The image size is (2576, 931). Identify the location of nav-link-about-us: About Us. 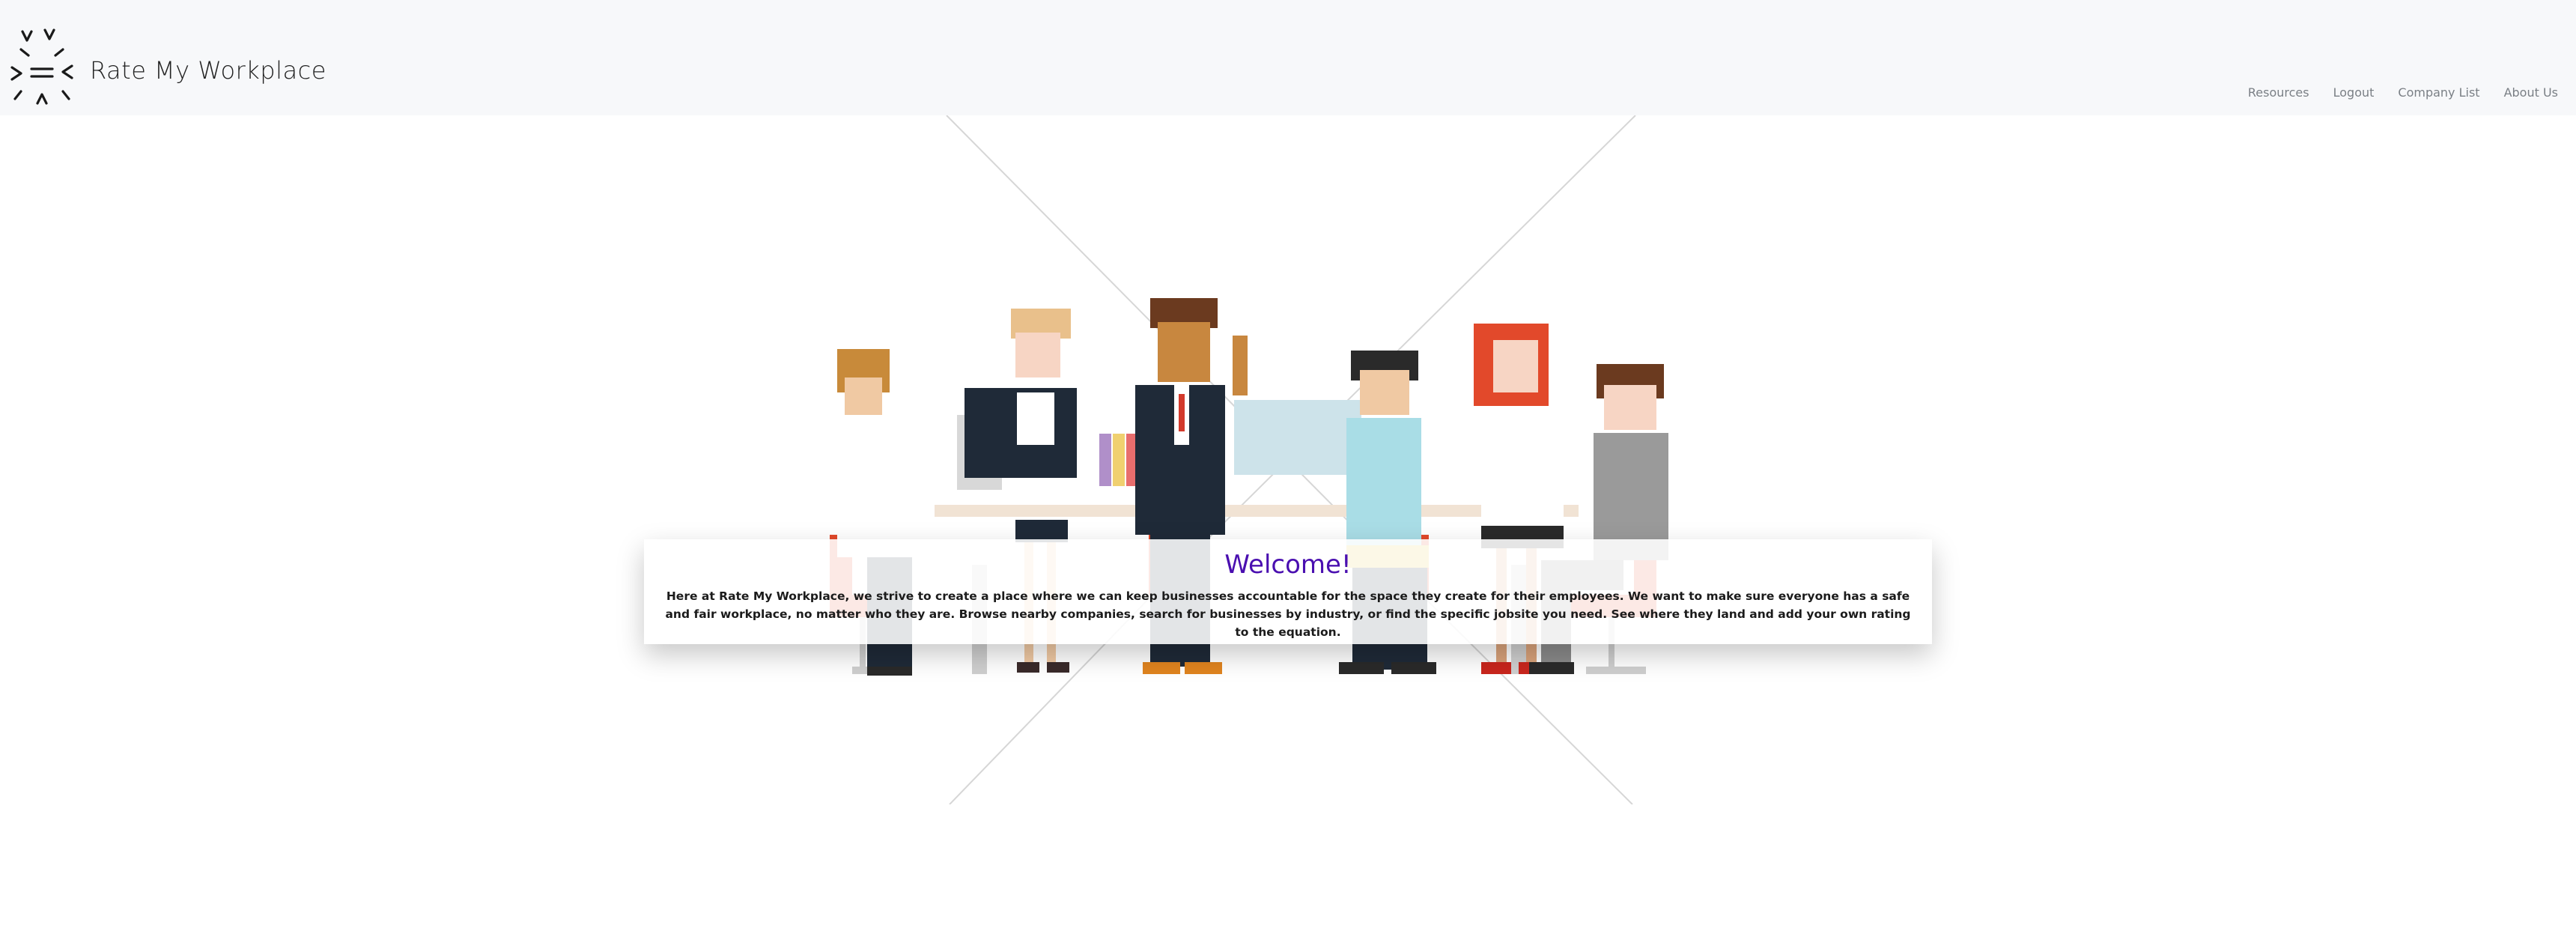
(2531, 93).